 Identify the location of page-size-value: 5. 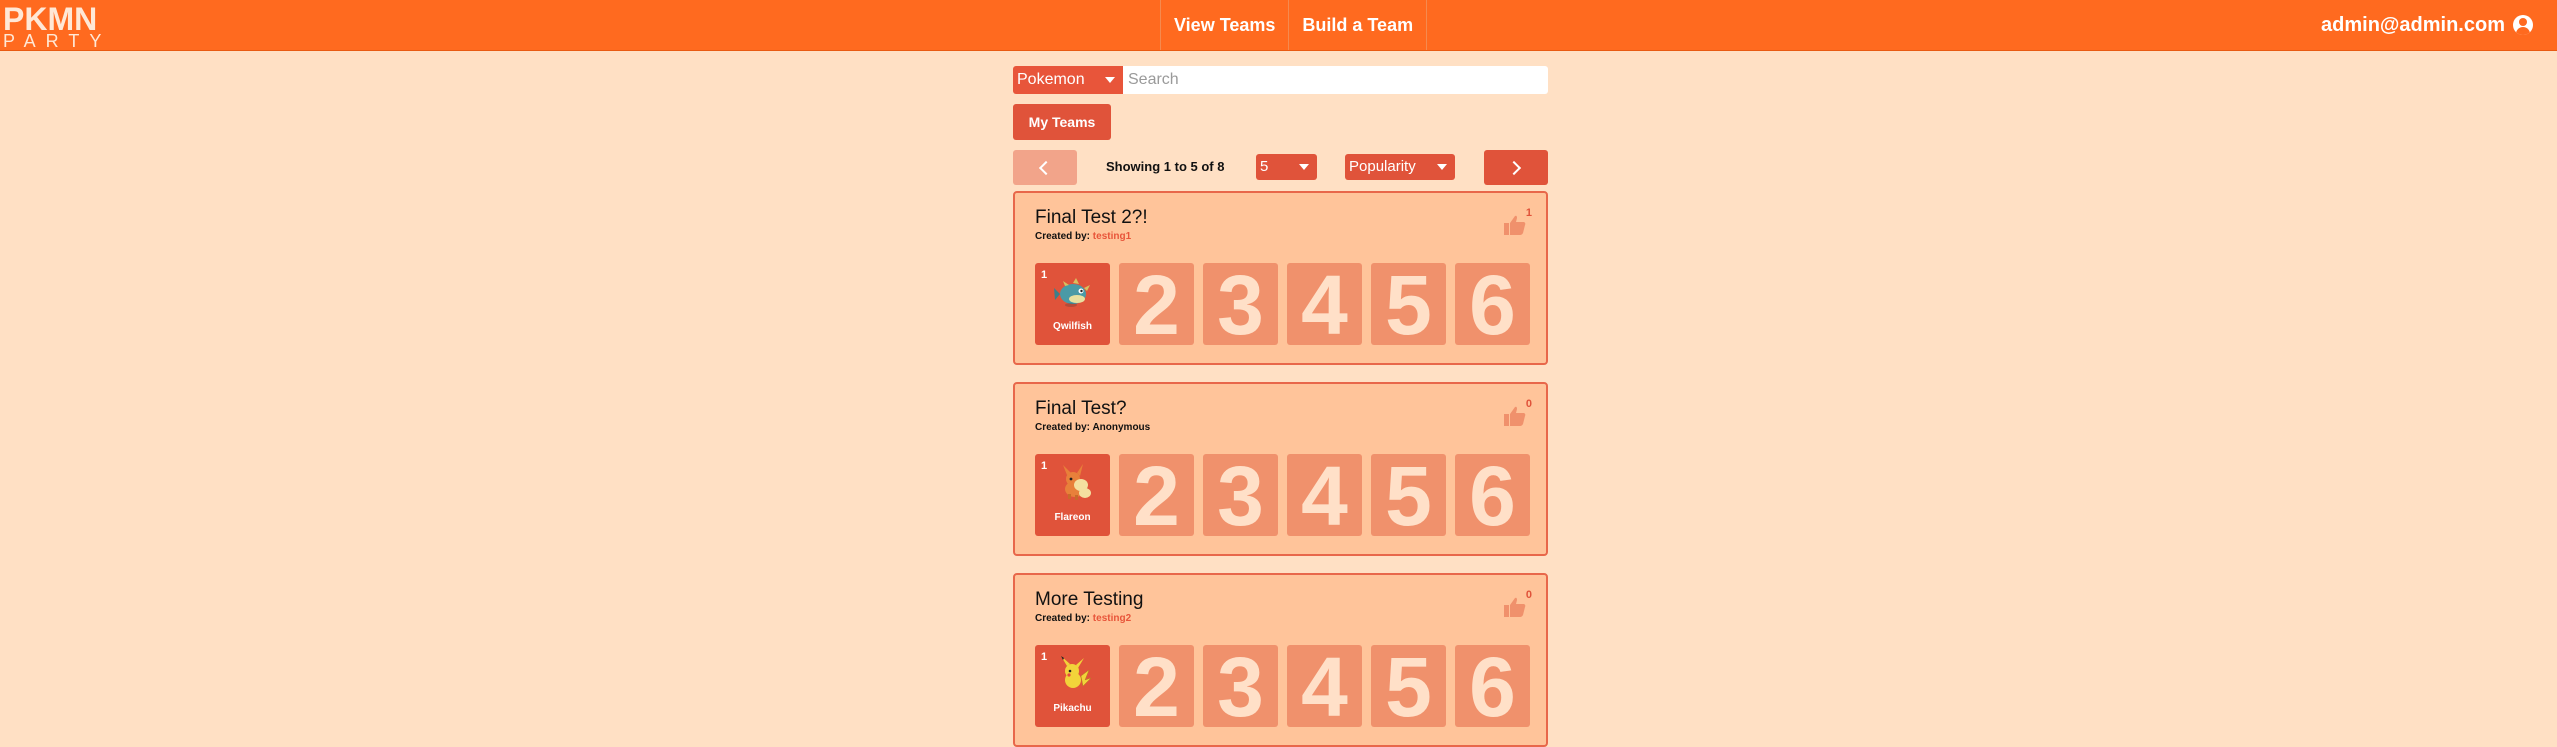
(1264, 166).